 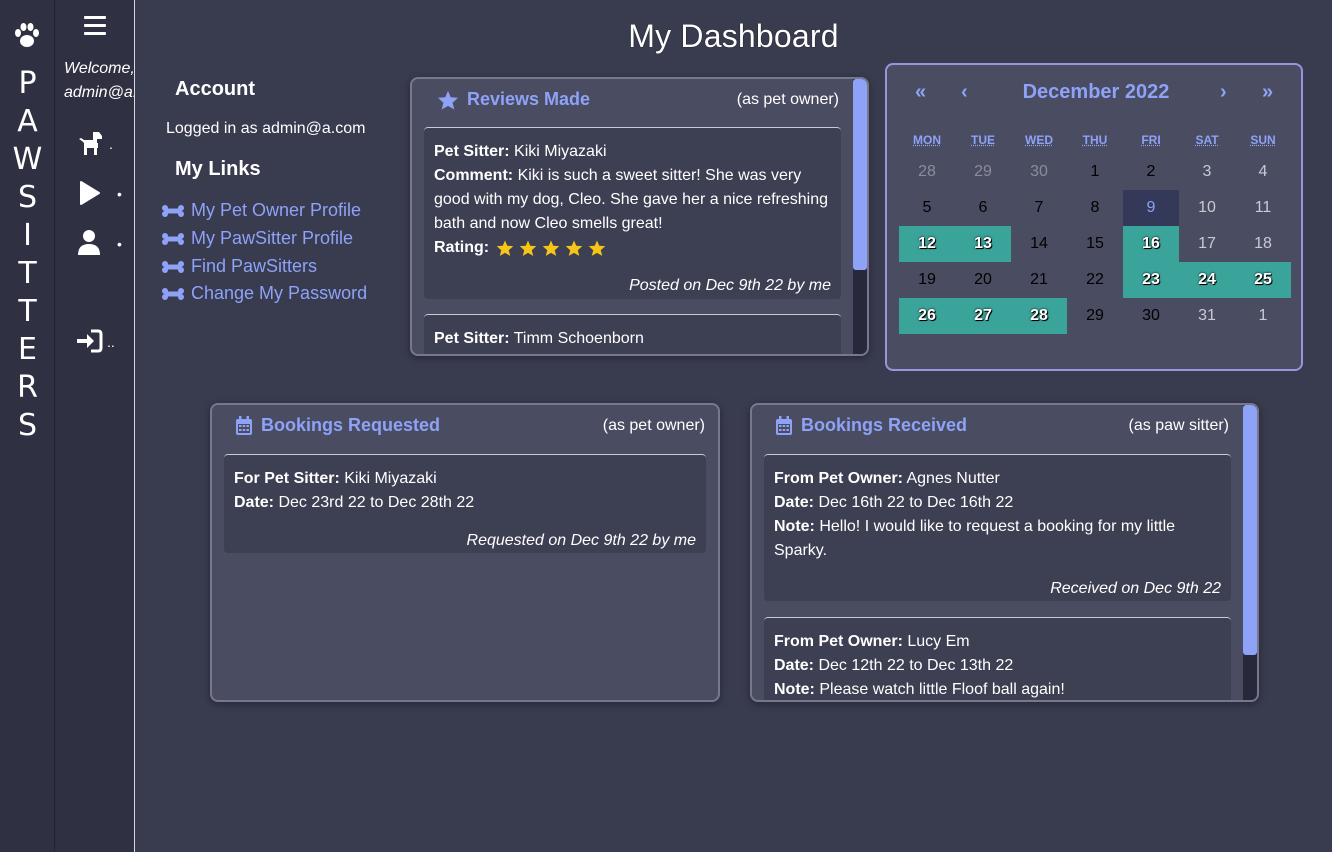 I want to click on calendar-day: 11, so click(x=1263, y=208).